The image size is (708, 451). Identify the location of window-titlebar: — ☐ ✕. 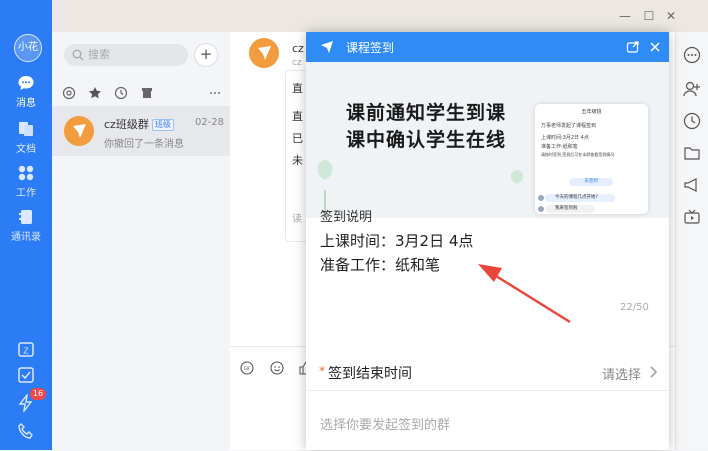
(354, 16).